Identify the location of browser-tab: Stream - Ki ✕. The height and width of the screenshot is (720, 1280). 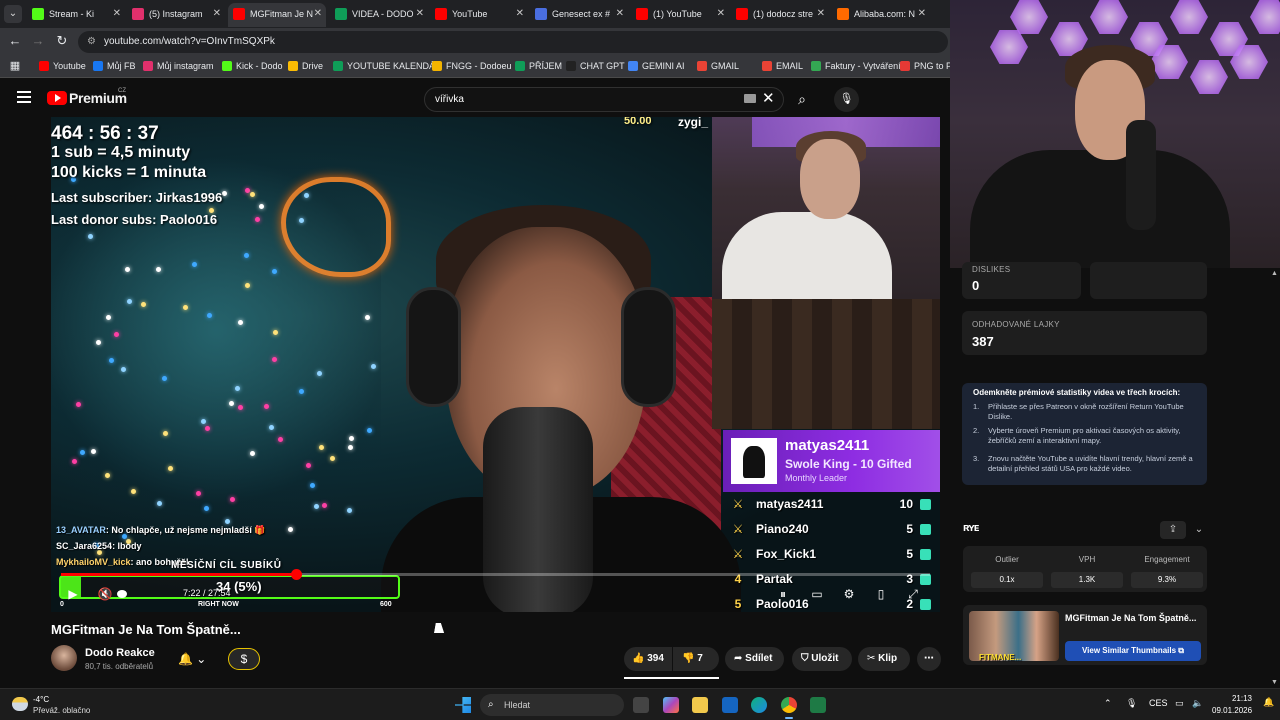
(76, 15).